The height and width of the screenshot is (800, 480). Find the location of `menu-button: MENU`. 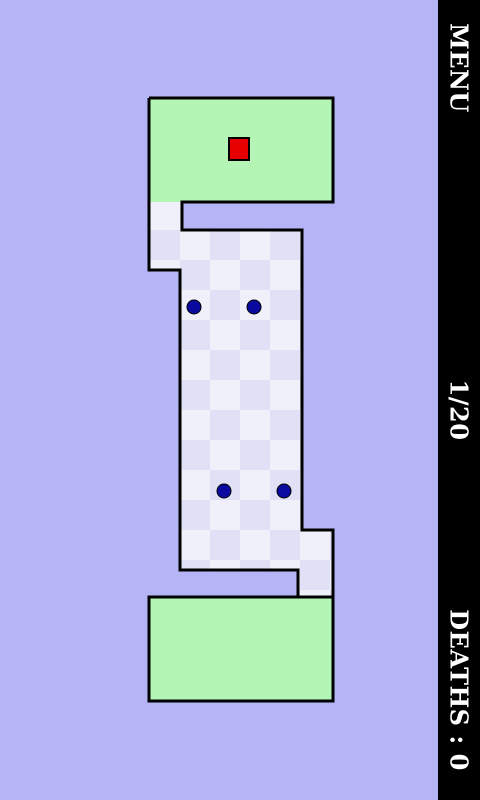

menu-button: MENU is located at coordinates (459, 68).